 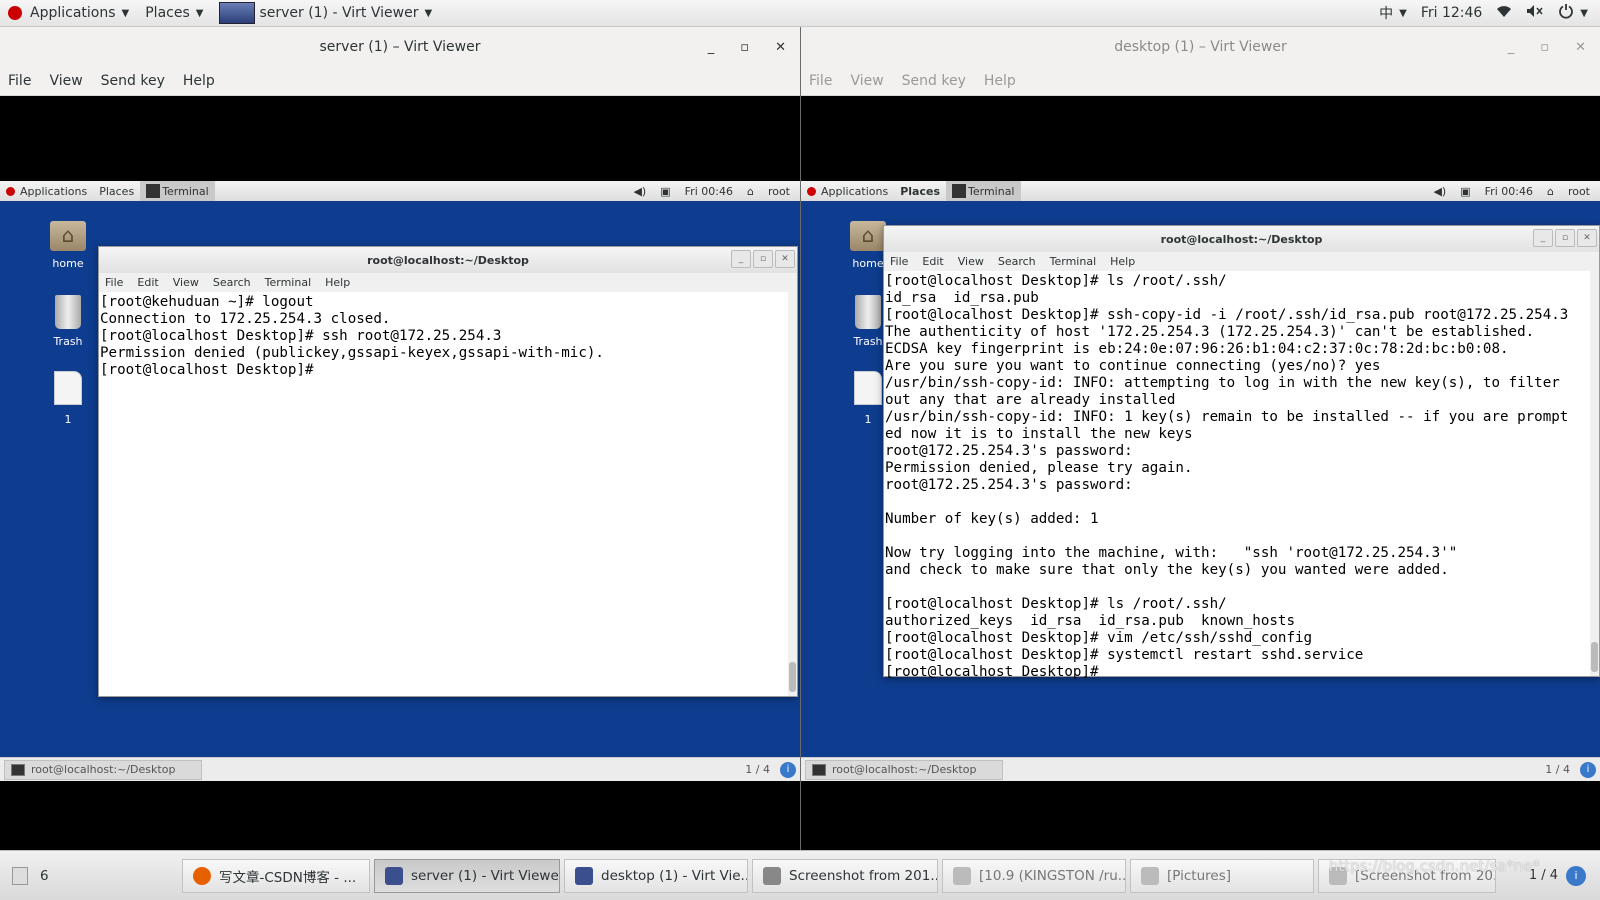 What do you see at coordinates (1535, 13) in the screenshot?
I see `volume-icon` at bounding box center [1535, 13].